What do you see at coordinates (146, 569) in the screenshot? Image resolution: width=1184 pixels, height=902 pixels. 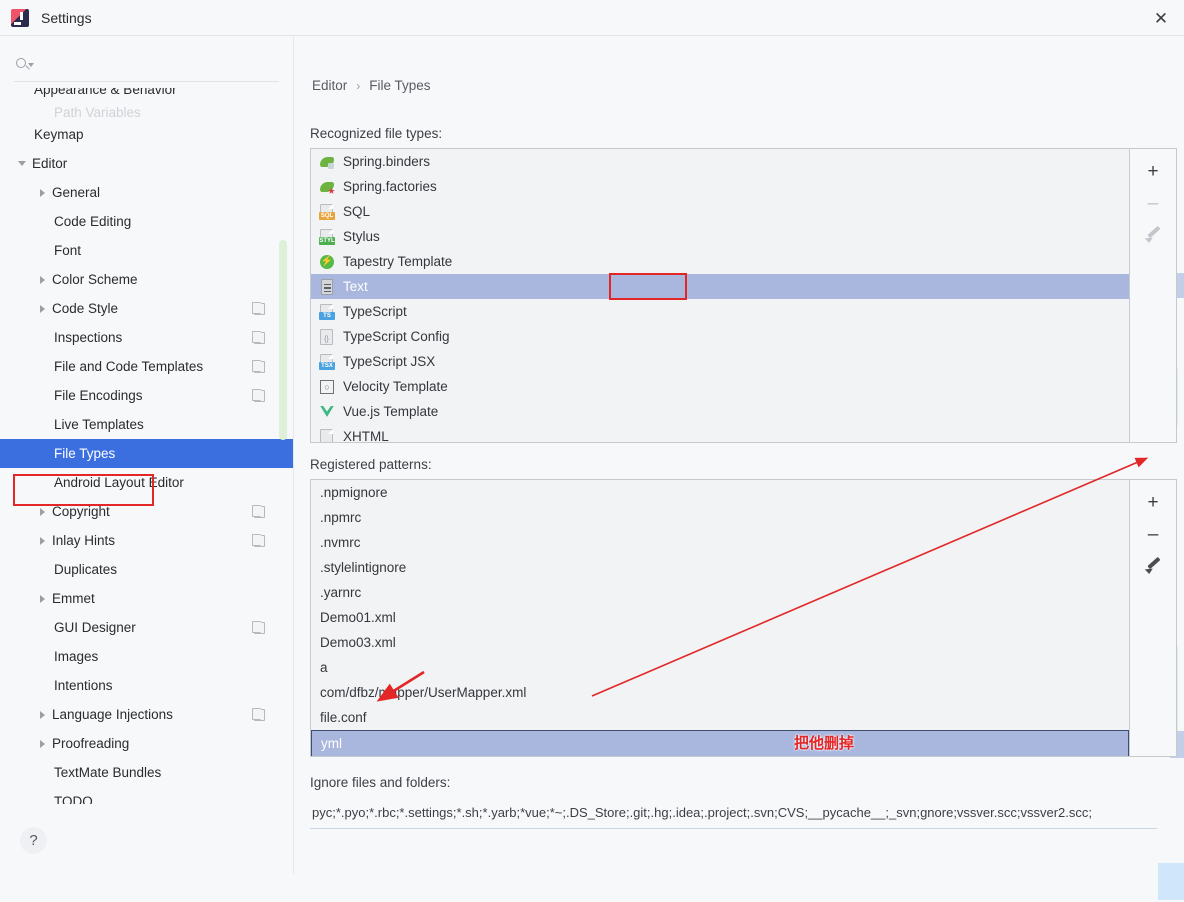 I see `sidebar-item-duplicates: Duplicates` at bounding box center [146, 569].